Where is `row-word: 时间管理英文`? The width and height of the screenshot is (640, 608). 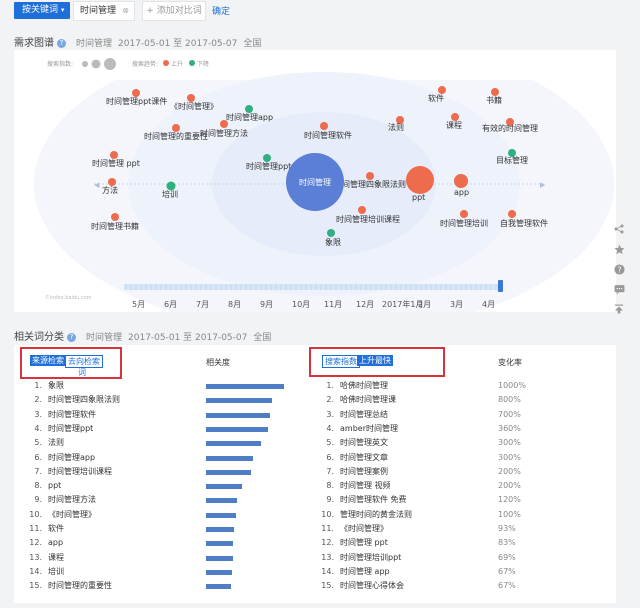 row-word: 时间管理英文 is located at coordinates (364, 442).